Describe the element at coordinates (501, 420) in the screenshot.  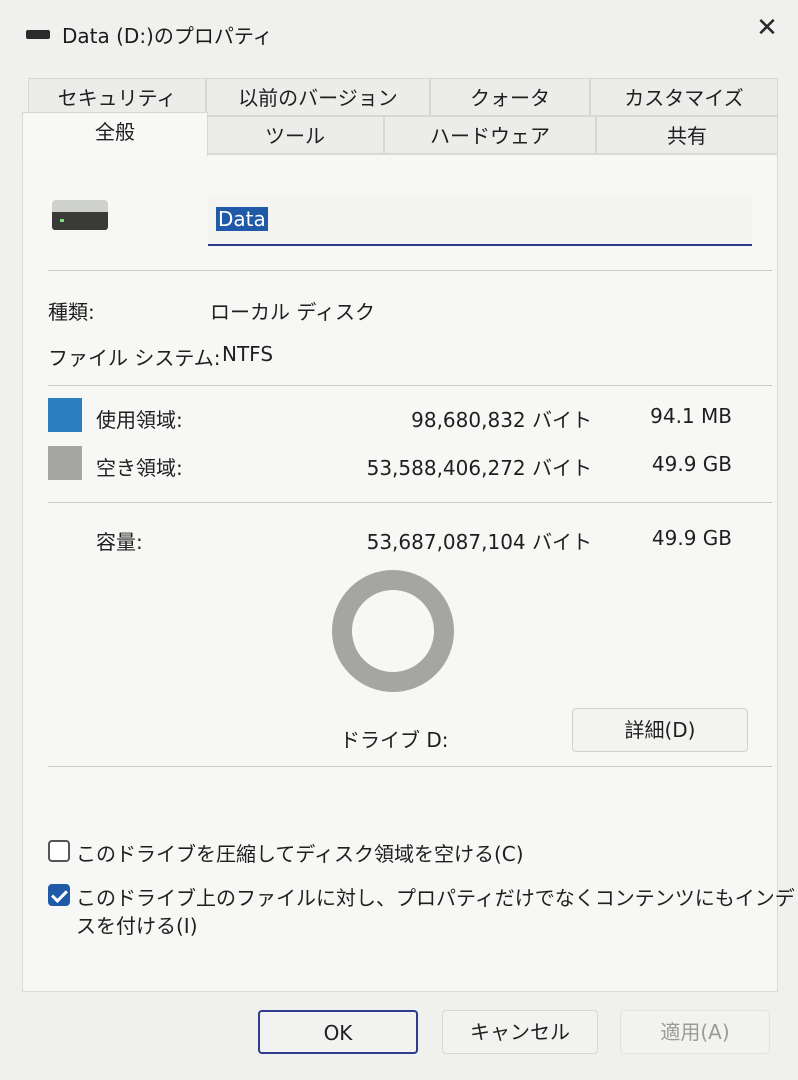
I see `used-space-bytes: 98,680,832 バイト` at that location.